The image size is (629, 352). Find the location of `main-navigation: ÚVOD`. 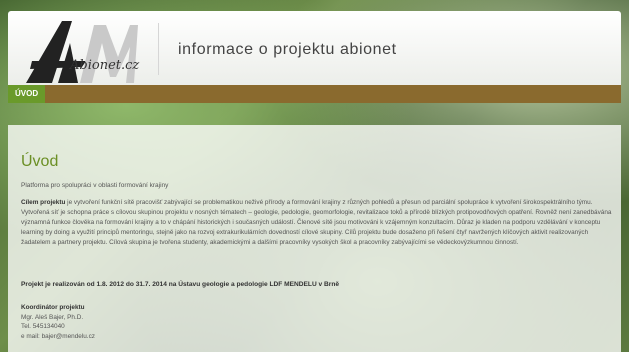

main-navigation: ÚVOD is located at coordinates (314, 94).